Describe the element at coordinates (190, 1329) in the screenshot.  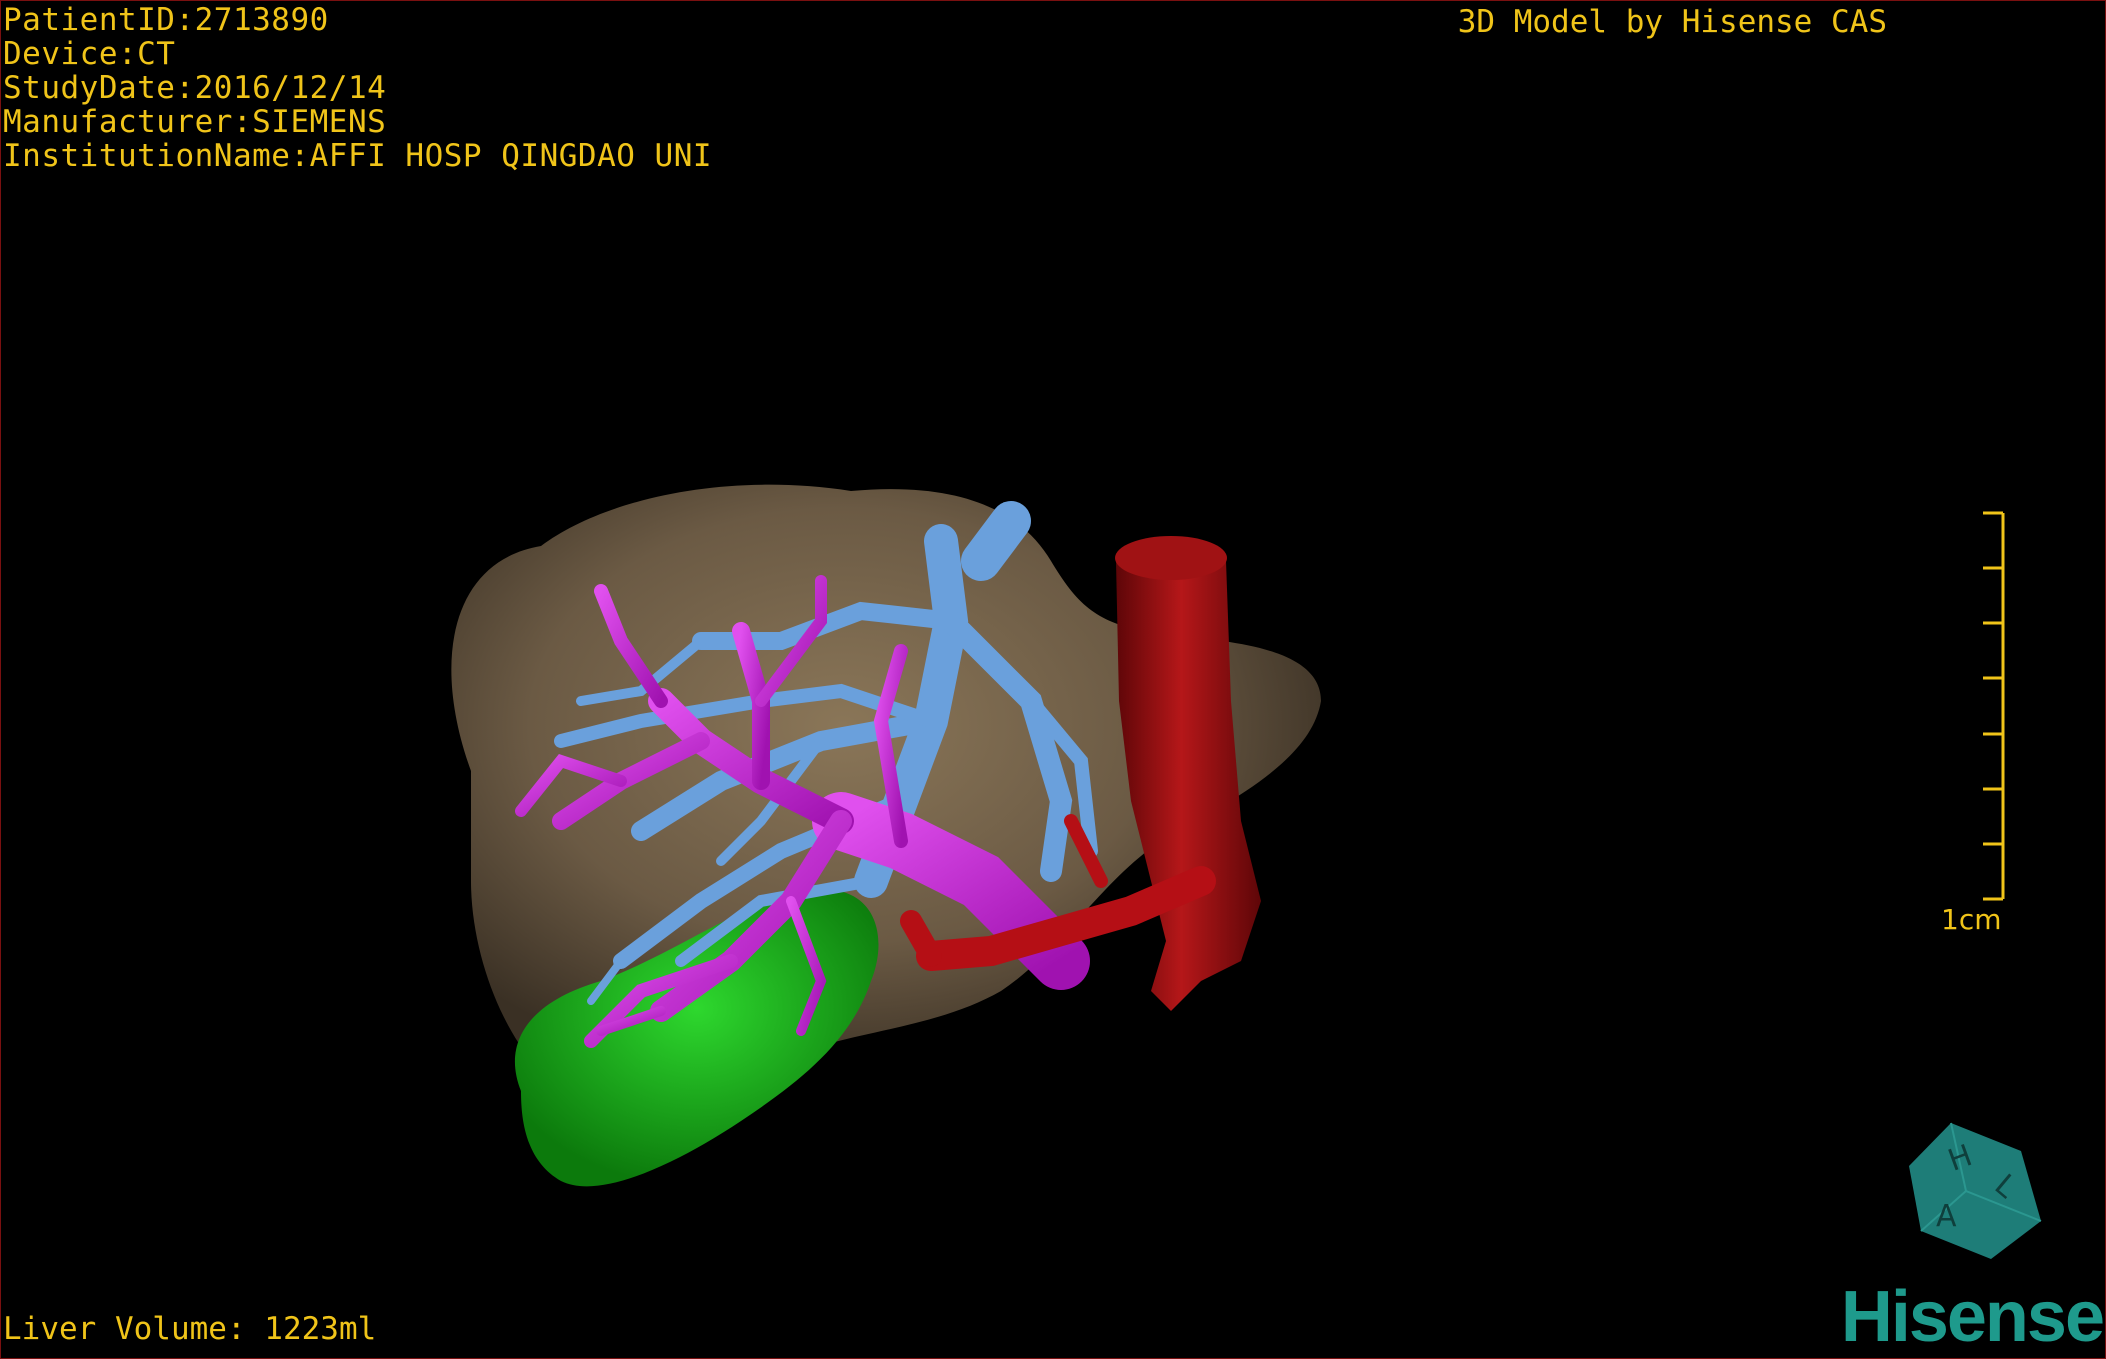
I see `liver-volume-label: Liver Volume: 1223ml` at that location.